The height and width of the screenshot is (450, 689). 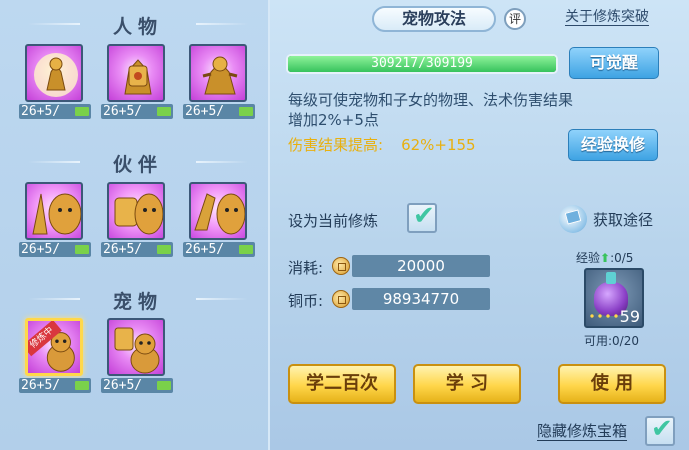 I want to click on get-path-label: 获取途径, so click(x=623, y=220).